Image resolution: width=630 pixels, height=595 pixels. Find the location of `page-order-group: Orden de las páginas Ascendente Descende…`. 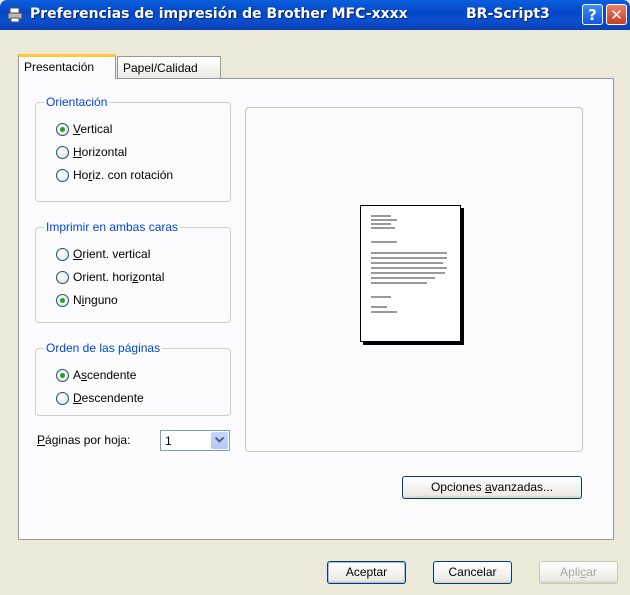

page-order-group: Orden de las páginas Ascendente Descende… is located at coordinates (133, 378).